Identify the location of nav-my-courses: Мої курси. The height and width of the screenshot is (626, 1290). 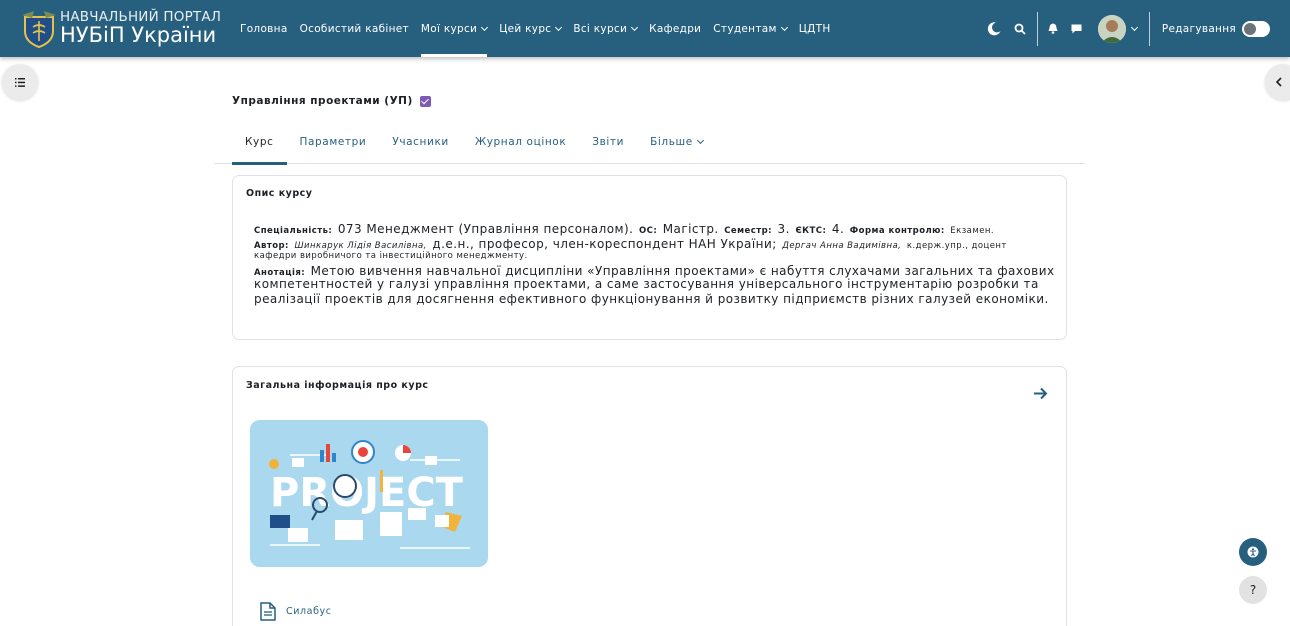
(454, 28).